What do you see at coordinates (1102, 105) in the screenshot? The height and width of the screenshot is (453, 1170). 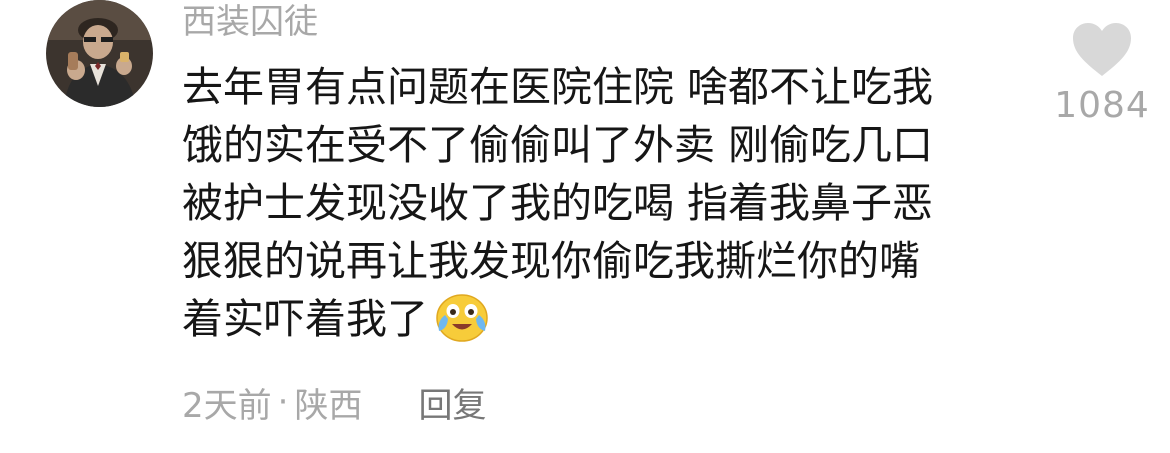 I see `like-count: 1084` at bounding box center [1102, 105].